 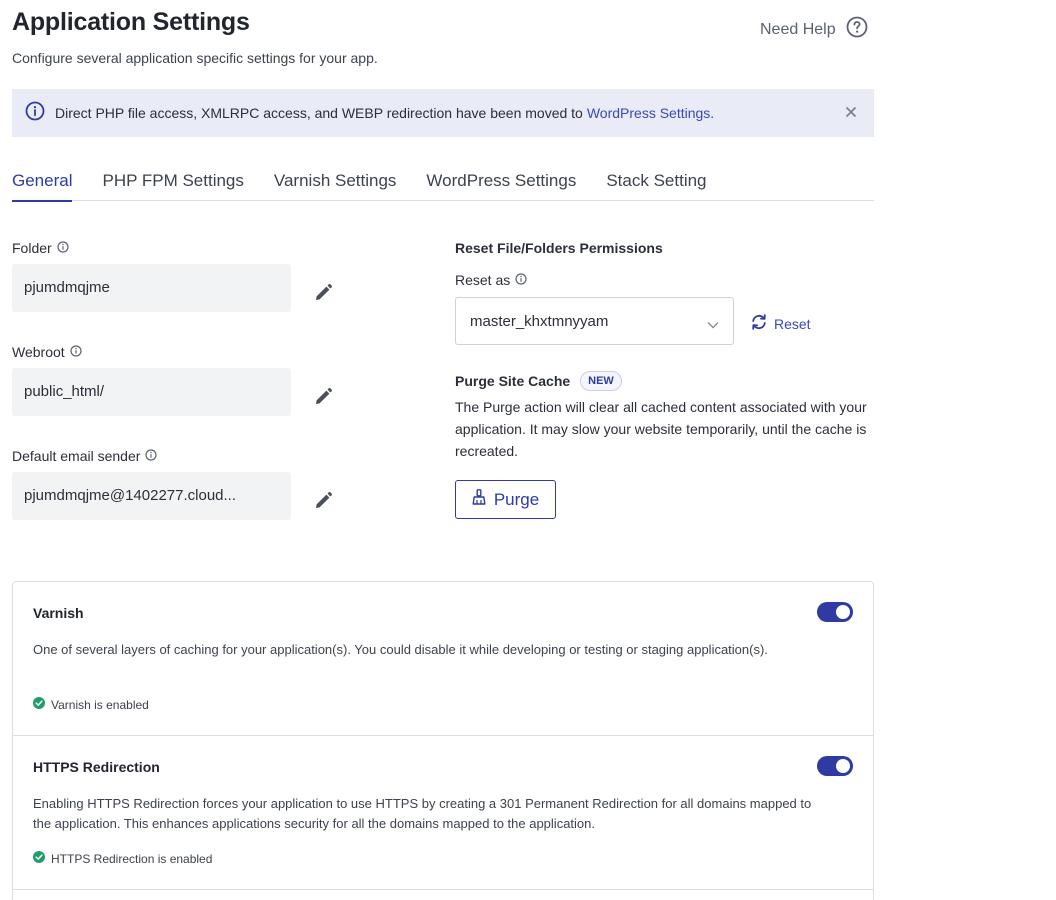 What do you see at coordinates (851, 114) in the screenshot?
I see `close-icon` at bounding box center [851, 114].